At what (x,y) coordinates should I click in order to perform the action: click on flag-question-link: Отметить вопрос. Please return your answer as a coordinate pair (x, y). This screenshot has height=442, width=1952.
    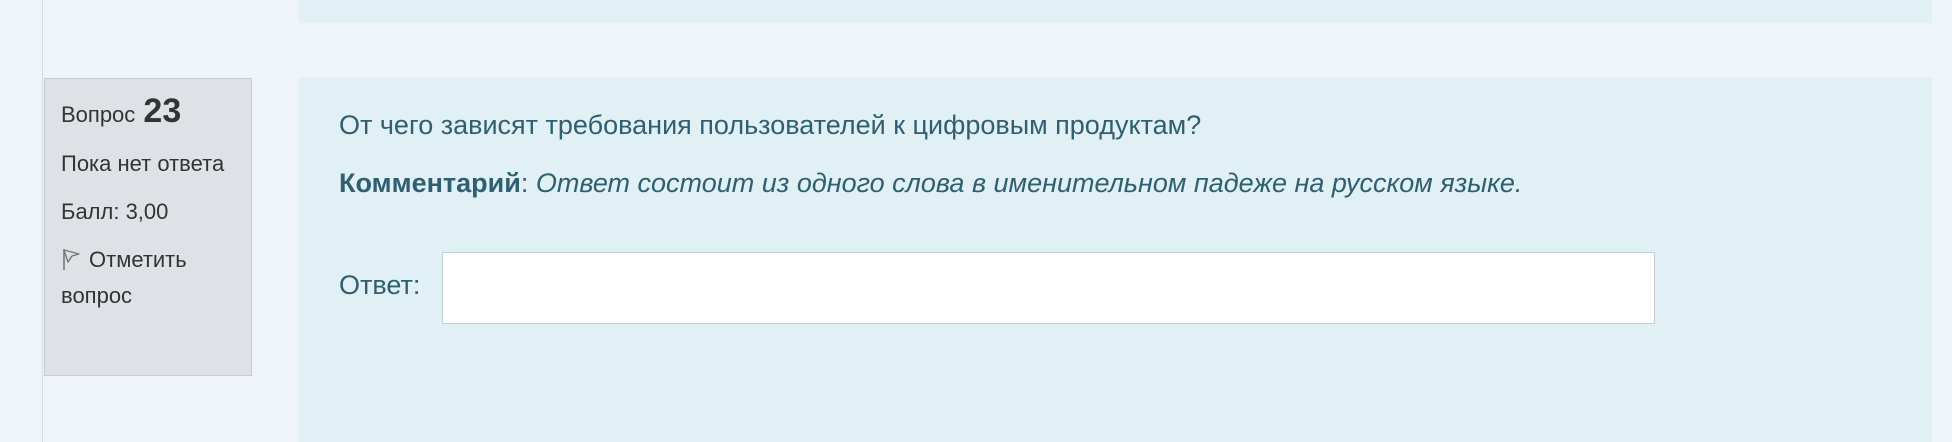
    Looking at the image, I should click on (148, 278).